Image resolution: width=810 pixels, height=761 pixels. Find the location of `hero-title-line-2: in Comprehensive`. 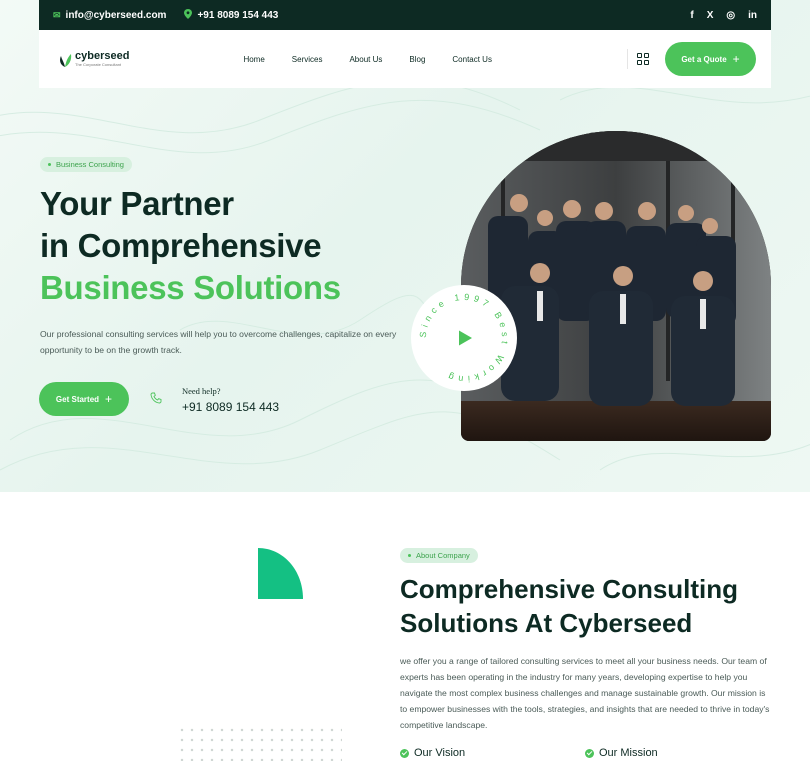

hero-title-line-2: in Comprehensive is located at coordinates (181, 245).